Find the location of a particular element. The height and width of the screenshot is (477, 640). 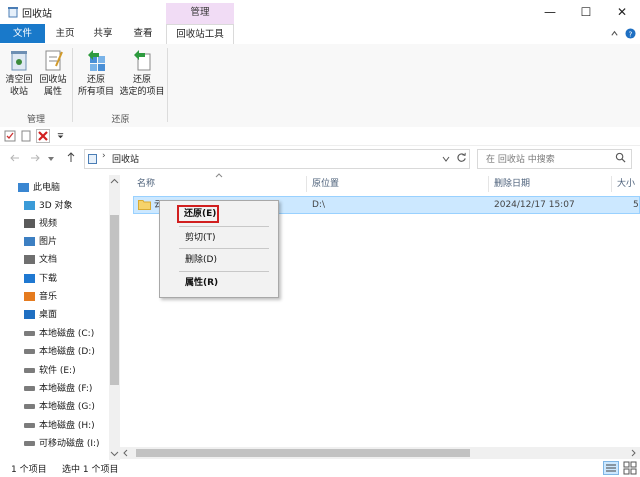

removable-drive-icon is located at coordinates (29, 443).